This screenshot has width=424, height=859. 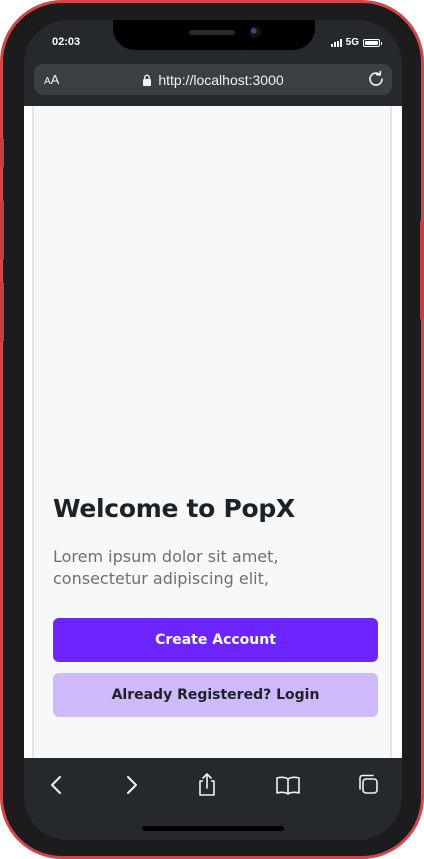 I want to click on bookmarks-icon, so click(x=288, y=785).